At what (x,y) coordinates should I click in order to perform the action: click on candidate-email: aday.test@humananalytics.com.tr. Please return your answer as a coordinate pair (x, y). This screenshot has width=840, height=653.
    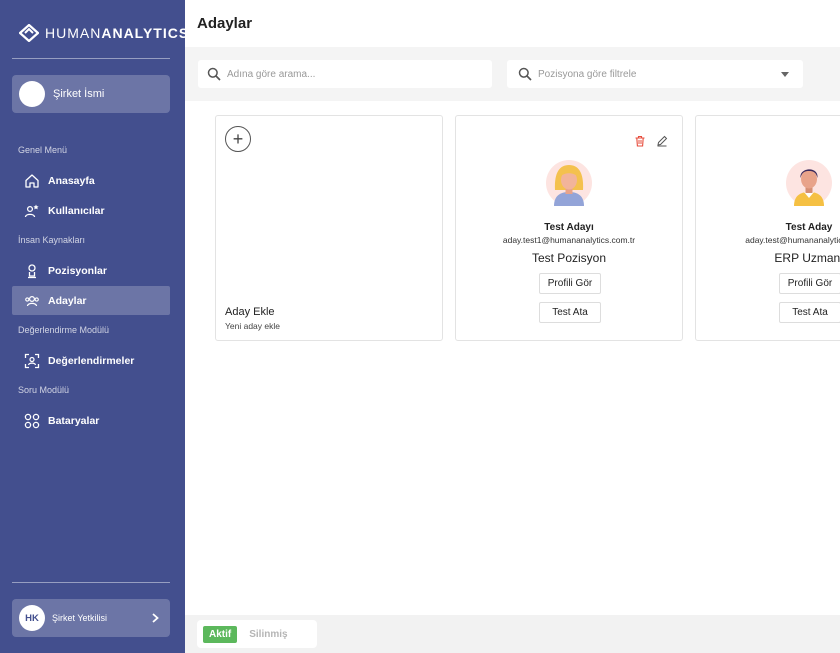
    Looking at the image, I should click on (792, 240).